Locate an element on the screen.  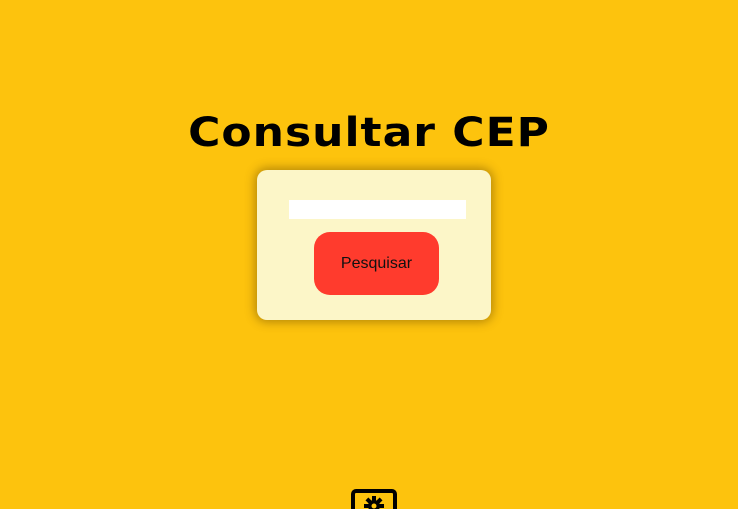
search-button: Pesquisar is located at coordinates (376, 263).